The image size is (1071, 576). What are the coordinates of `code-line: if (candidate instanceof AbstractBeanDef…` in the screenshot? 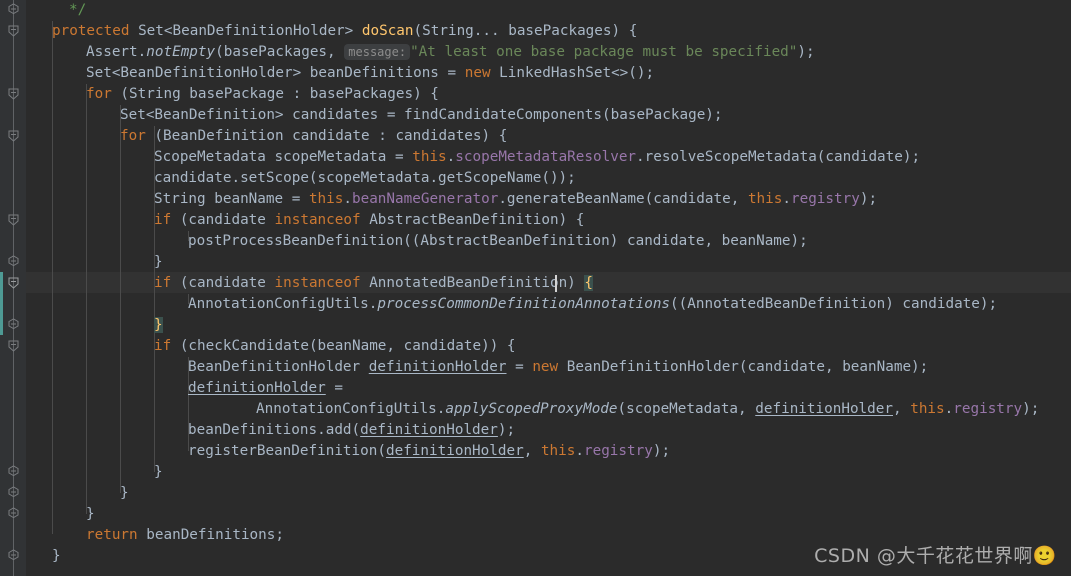 It's located at (369, 220).